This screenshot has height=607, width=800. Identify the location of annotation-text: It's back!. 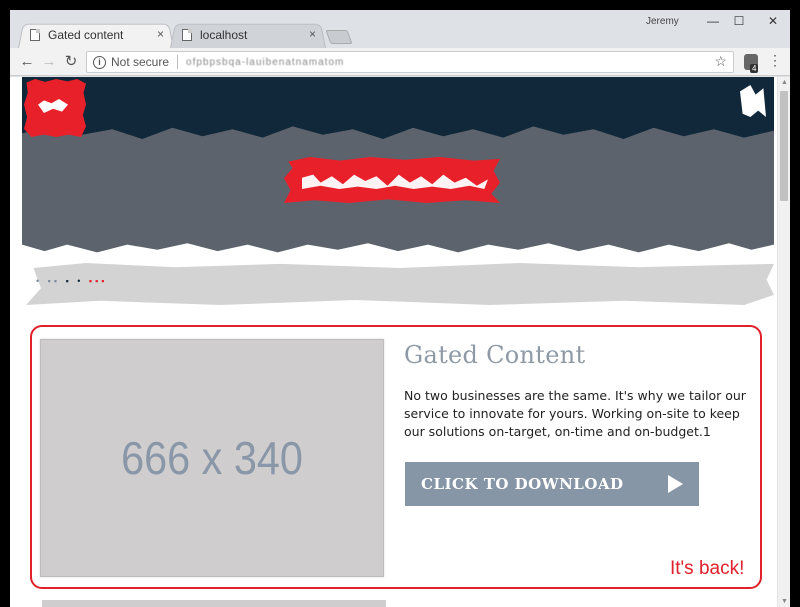
(707, 568).